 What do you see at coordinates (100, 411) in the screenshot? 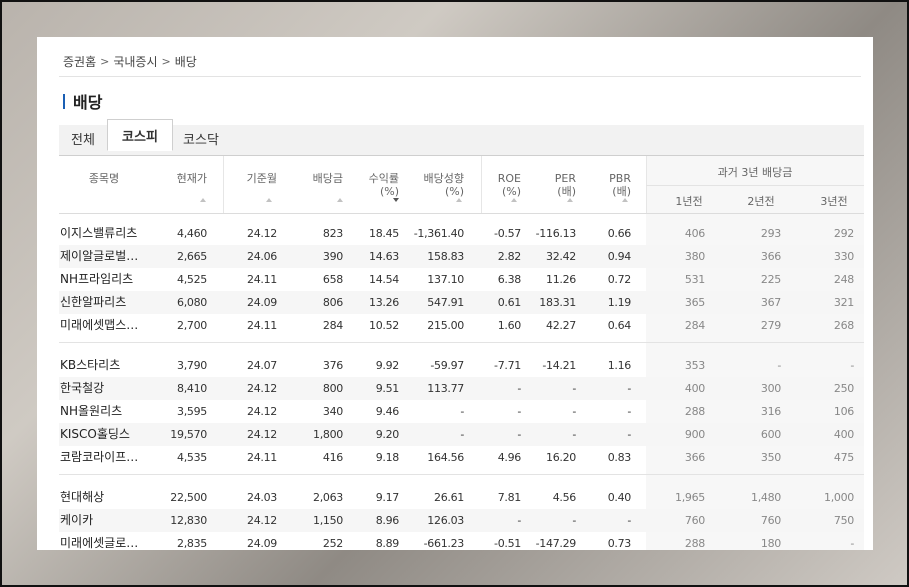
I see `stock-name: NH올원리츠` at bounding box center [100, 411].